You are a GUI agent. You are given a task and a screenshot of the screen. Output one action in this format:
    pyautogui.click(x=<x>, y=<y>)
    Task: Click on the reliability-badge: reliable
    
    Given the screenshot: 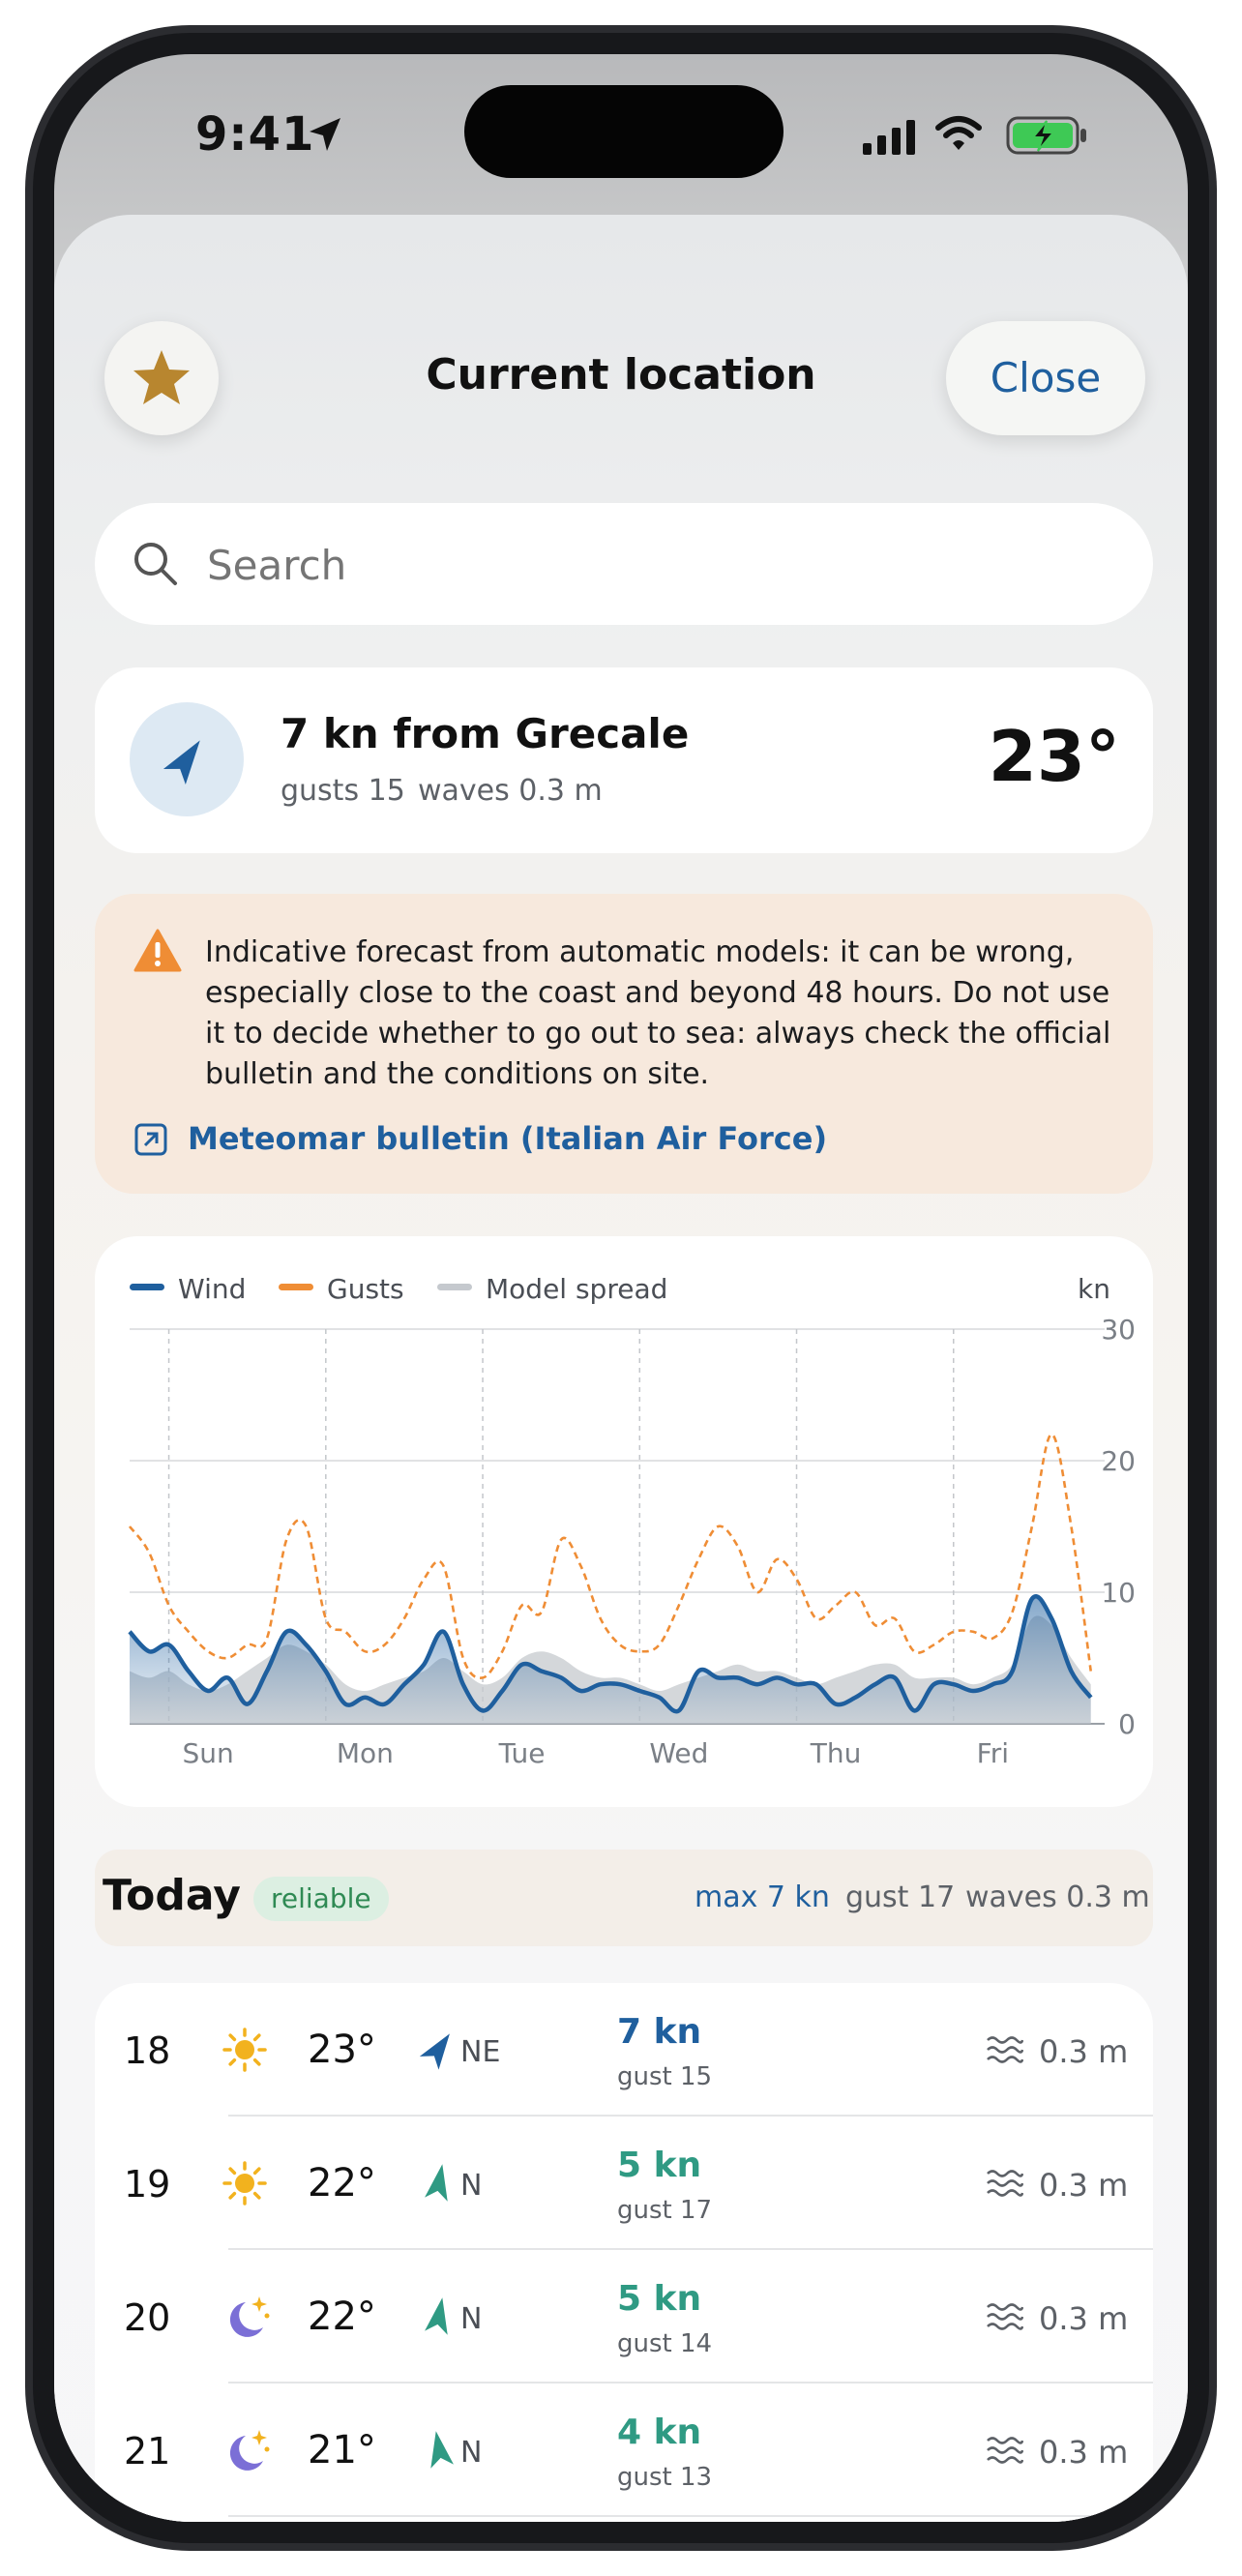 What is the action you would take?
    pyautogui.click(x=321, y=1899)
    